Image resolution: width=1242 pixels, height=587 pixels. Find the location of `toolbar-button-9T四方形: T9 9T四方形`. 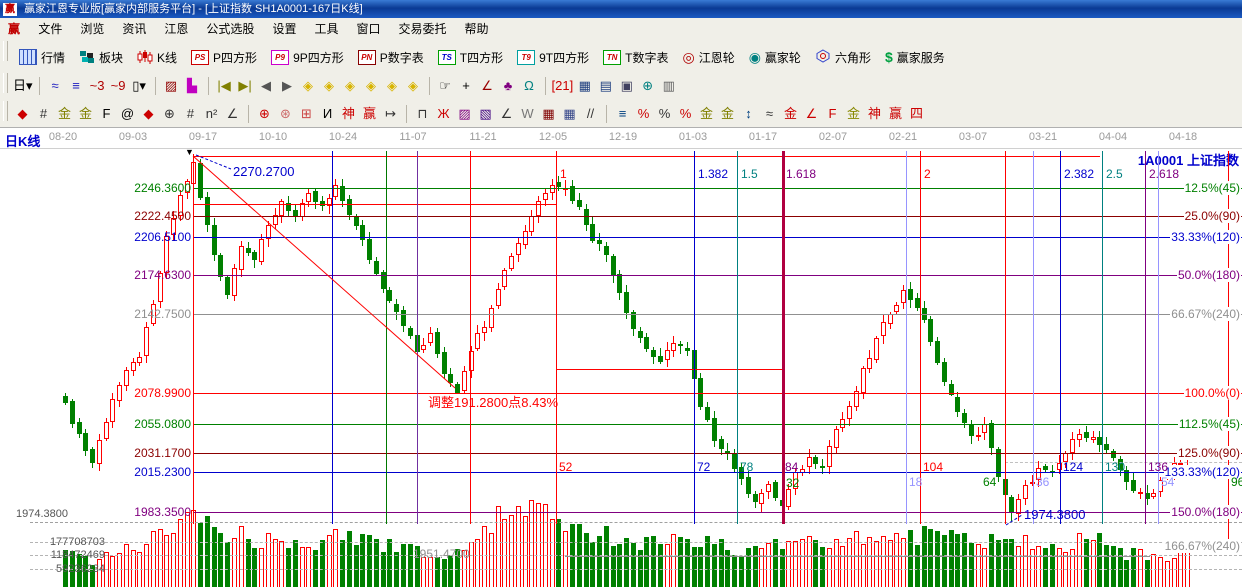

toolbar-button-9T四方形: T9 9T四方形 is located at coordinates (553, 57).